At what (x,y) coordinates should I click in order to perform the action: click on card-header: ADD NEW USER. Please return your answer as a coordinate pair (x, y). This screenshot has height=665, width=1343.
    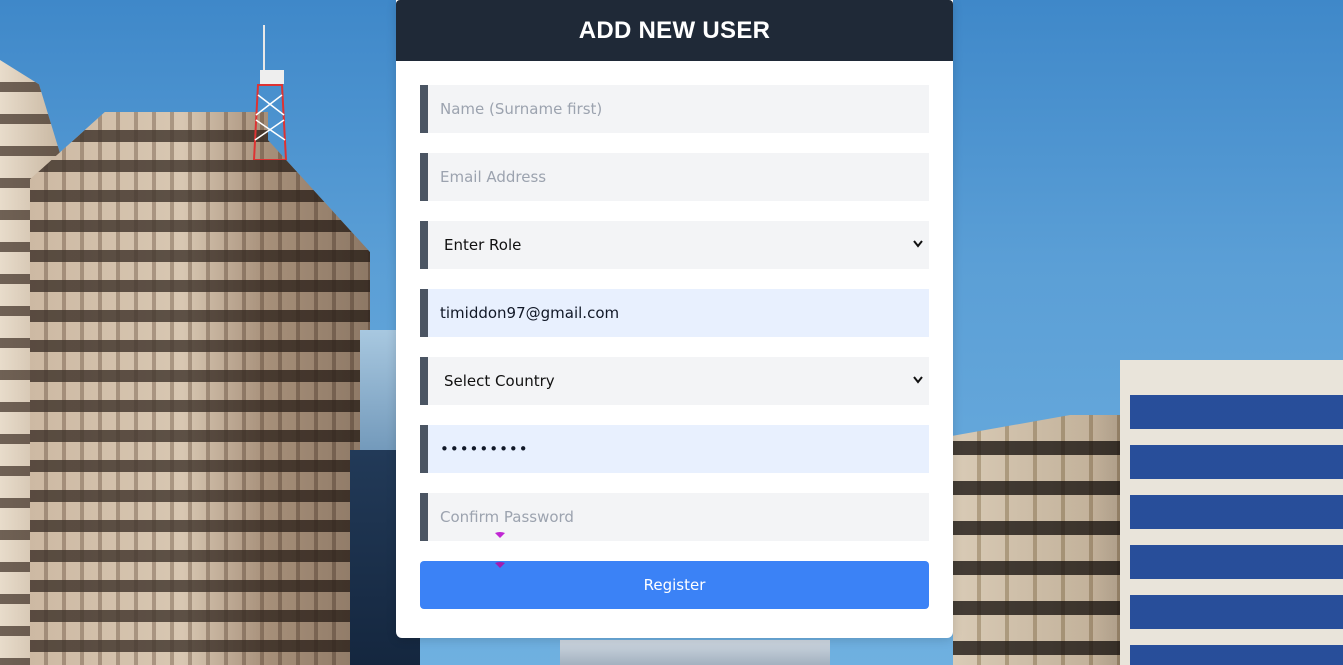
    Looking at the image, I should click on (674, 30).